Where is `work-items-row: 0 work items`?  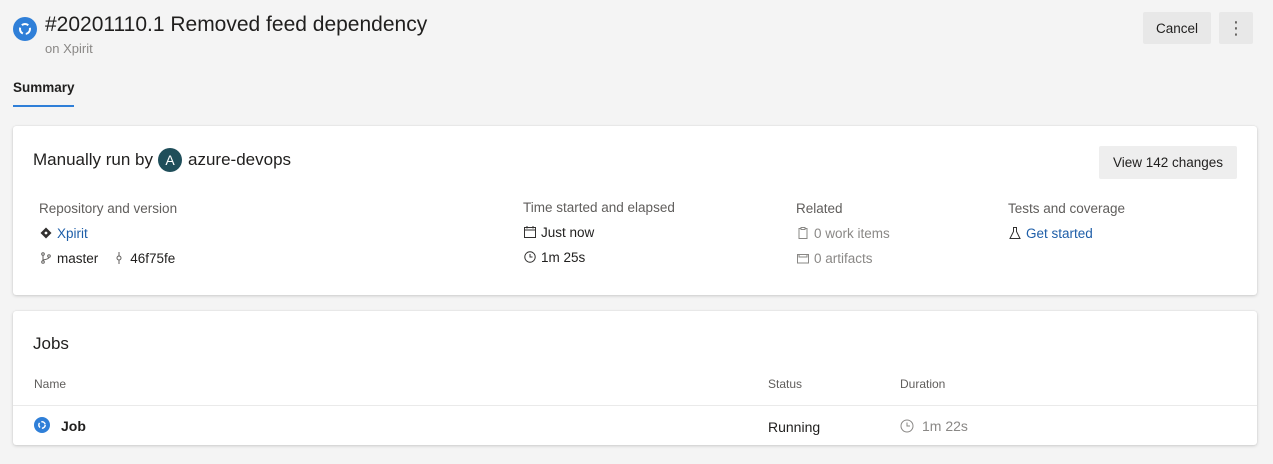
work-items-row: 0 work items is located at coordinates (843, 233).